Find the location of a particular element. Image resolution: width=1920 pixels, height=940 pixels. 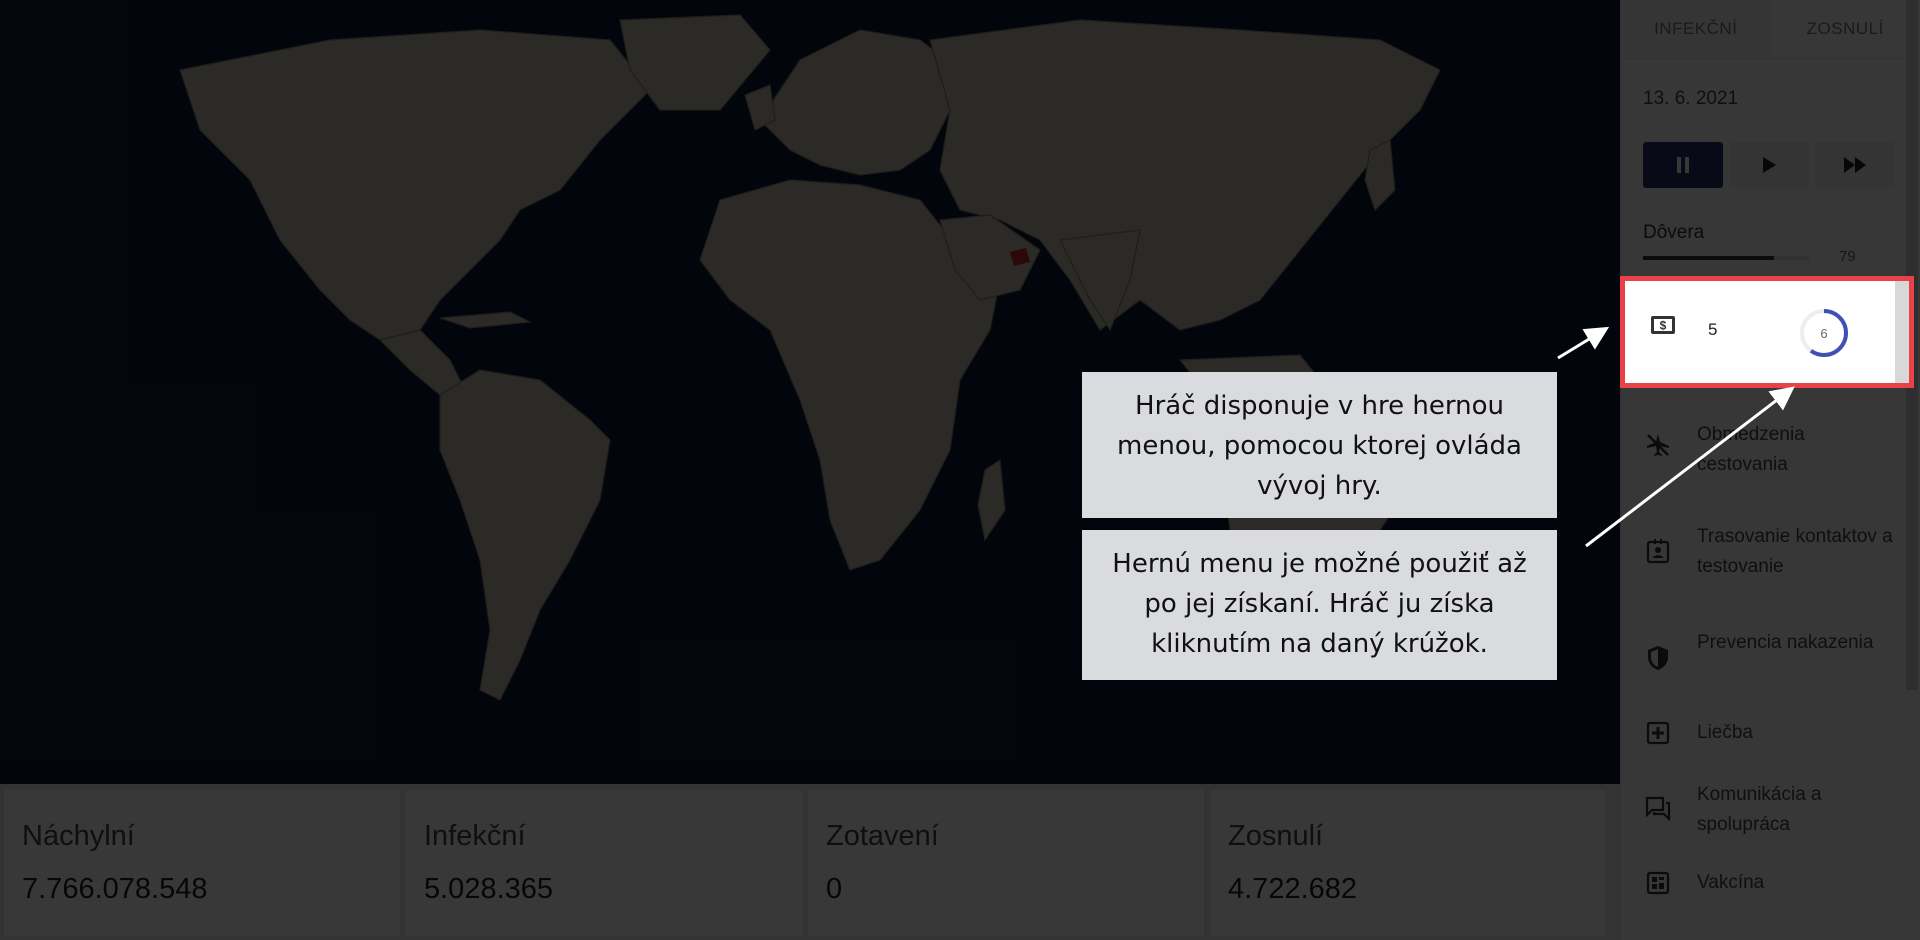

fast-forward-icon is located at coordinates (1855, 165).